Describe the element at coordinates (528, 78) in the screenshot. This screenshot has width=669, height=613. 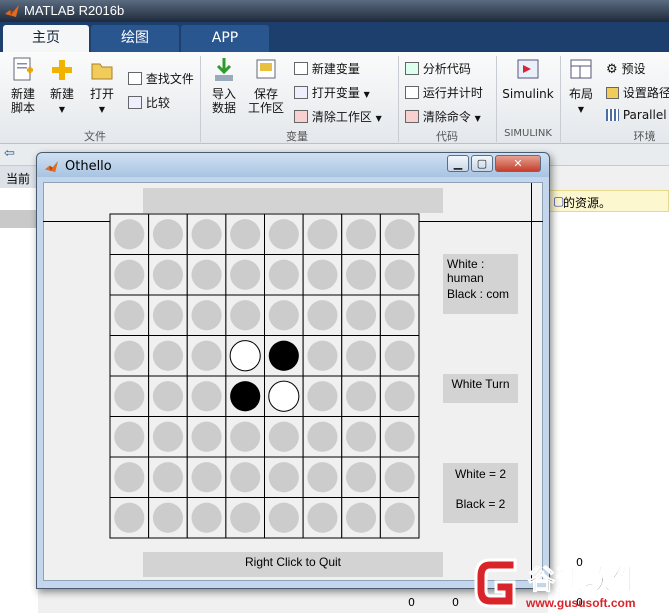
I see `simulink-button: Simulink` at that location.